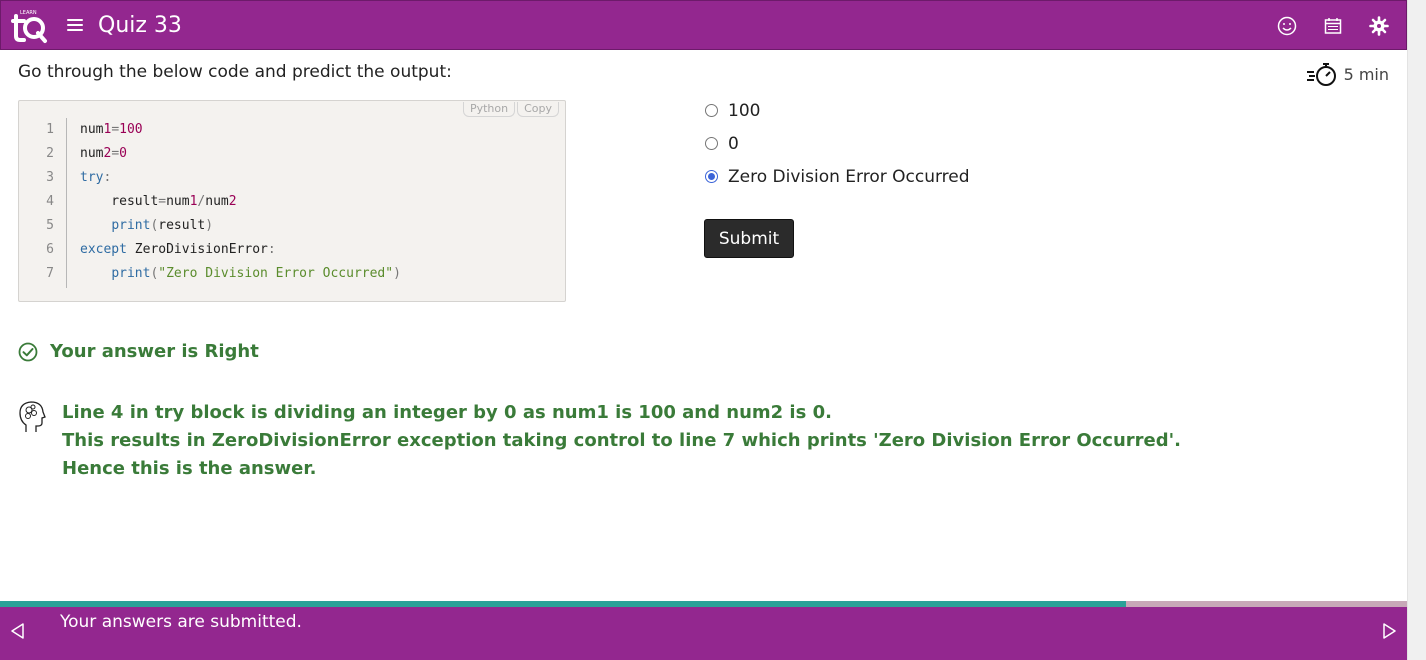  What do you see at coordinates (140, 25) in the screenshot?
I see `page-title: Quiz 33` at bounding box center [140, 25].